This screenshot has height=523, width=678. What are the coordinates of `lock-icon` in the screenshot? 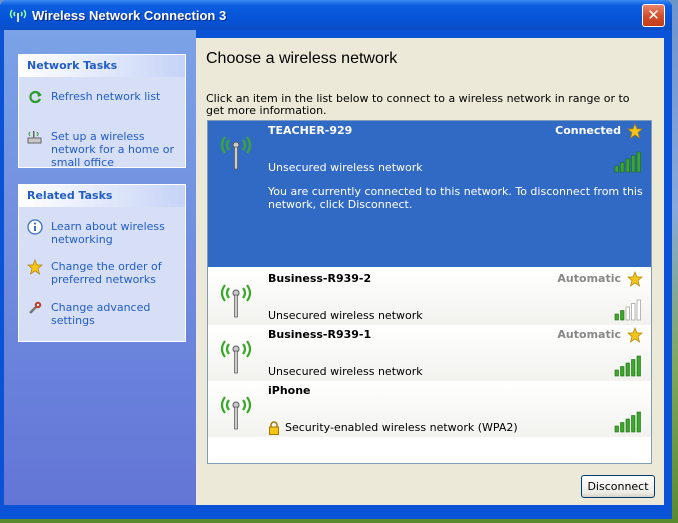 It's located at (274, 428).